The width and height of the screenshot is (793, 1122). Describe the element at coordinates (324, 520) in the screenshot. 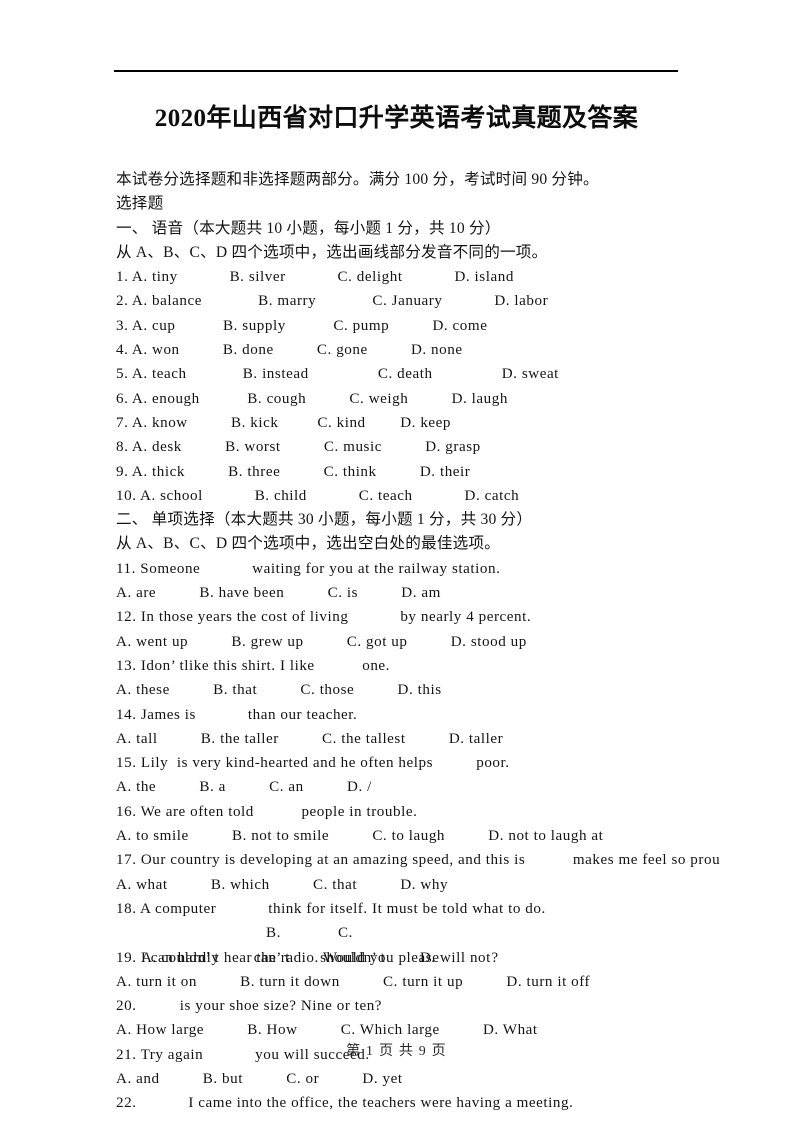

I see `section-2-heading: 二、 单项选择（本大题共 30 小题，每小题 1 分，共 30 分）` at that location.